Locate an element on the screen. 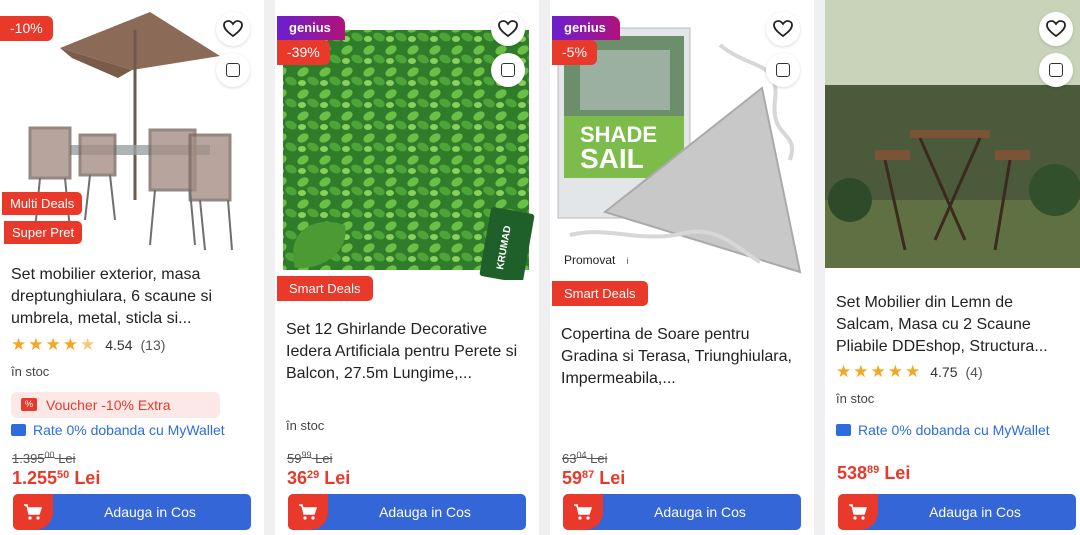  rating-value: 4.54 is located at coordinates (119, 344).